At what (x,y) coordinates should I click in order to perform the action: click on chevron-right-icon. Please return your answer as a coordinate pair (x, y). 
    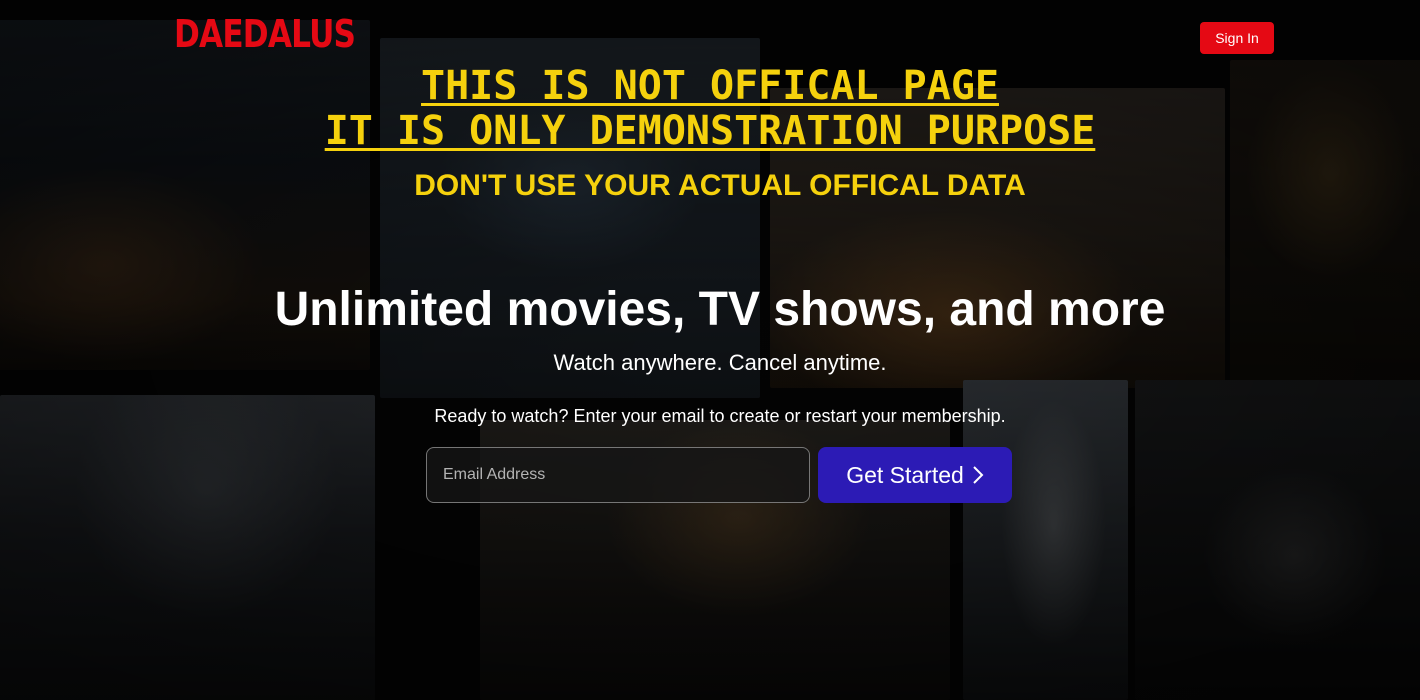
    Looking at the image, I should click on (978, 475).